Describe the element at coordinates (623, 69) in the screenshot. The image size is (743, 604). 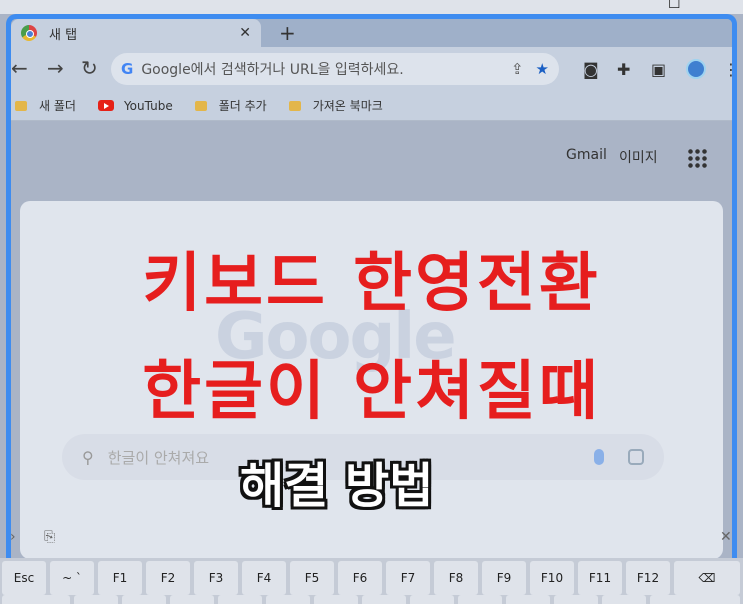
I see `extensions-icon: ✚` at that location.